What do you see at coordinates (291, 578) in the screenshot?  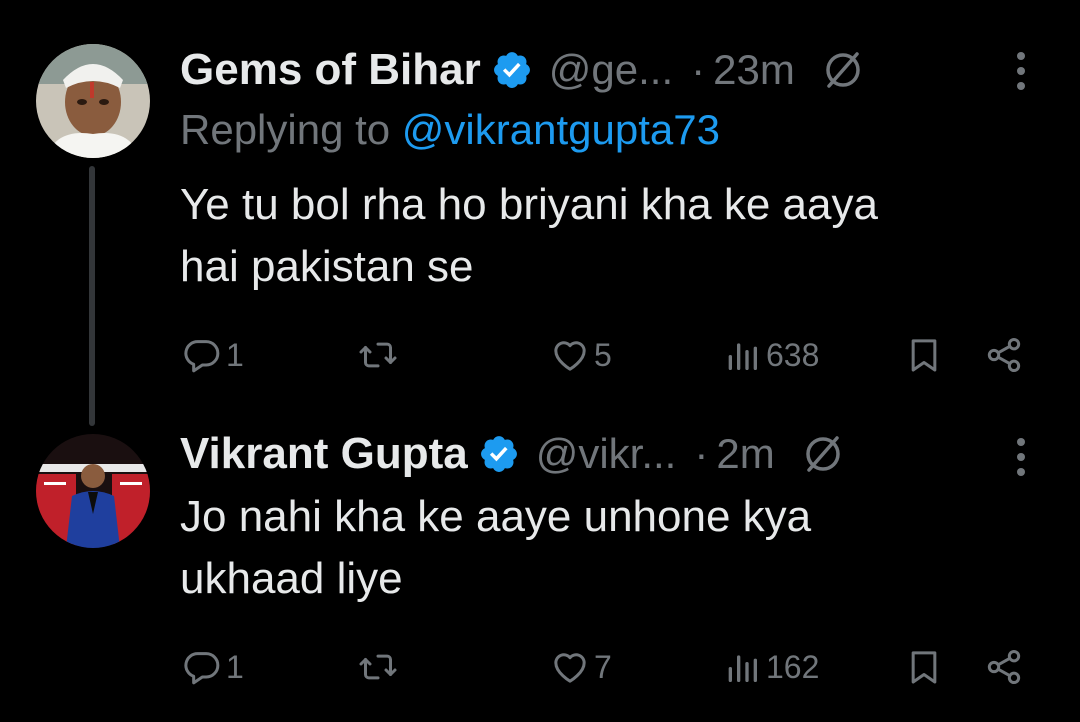 I see `tweet-text-line: ukhaad liye` at bounding box center [291, 578].